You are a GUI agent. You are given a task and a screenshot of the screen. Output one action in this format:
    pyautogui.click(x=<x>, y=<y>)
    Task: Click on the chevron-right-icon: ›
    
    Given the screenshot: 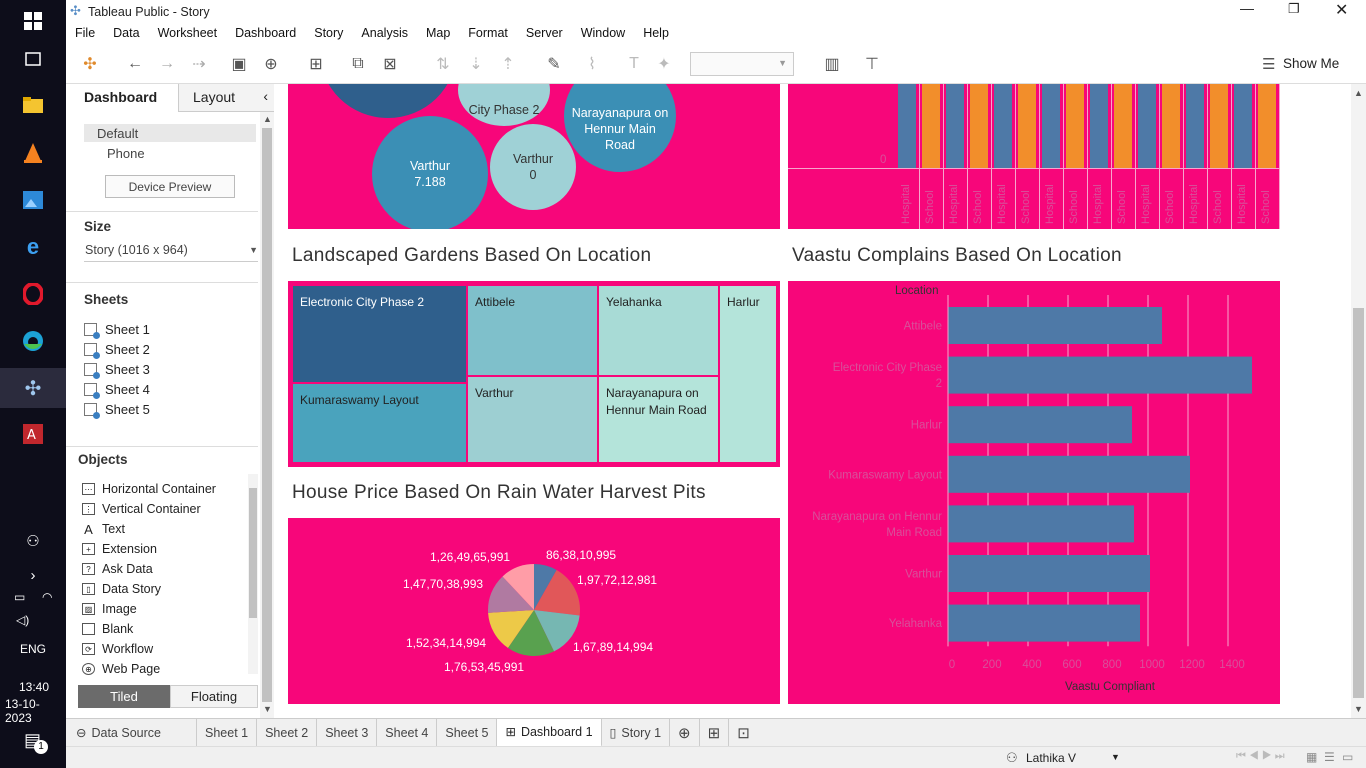 What is the action you would take?
    pyautogui.click(x=33, y=575)
    